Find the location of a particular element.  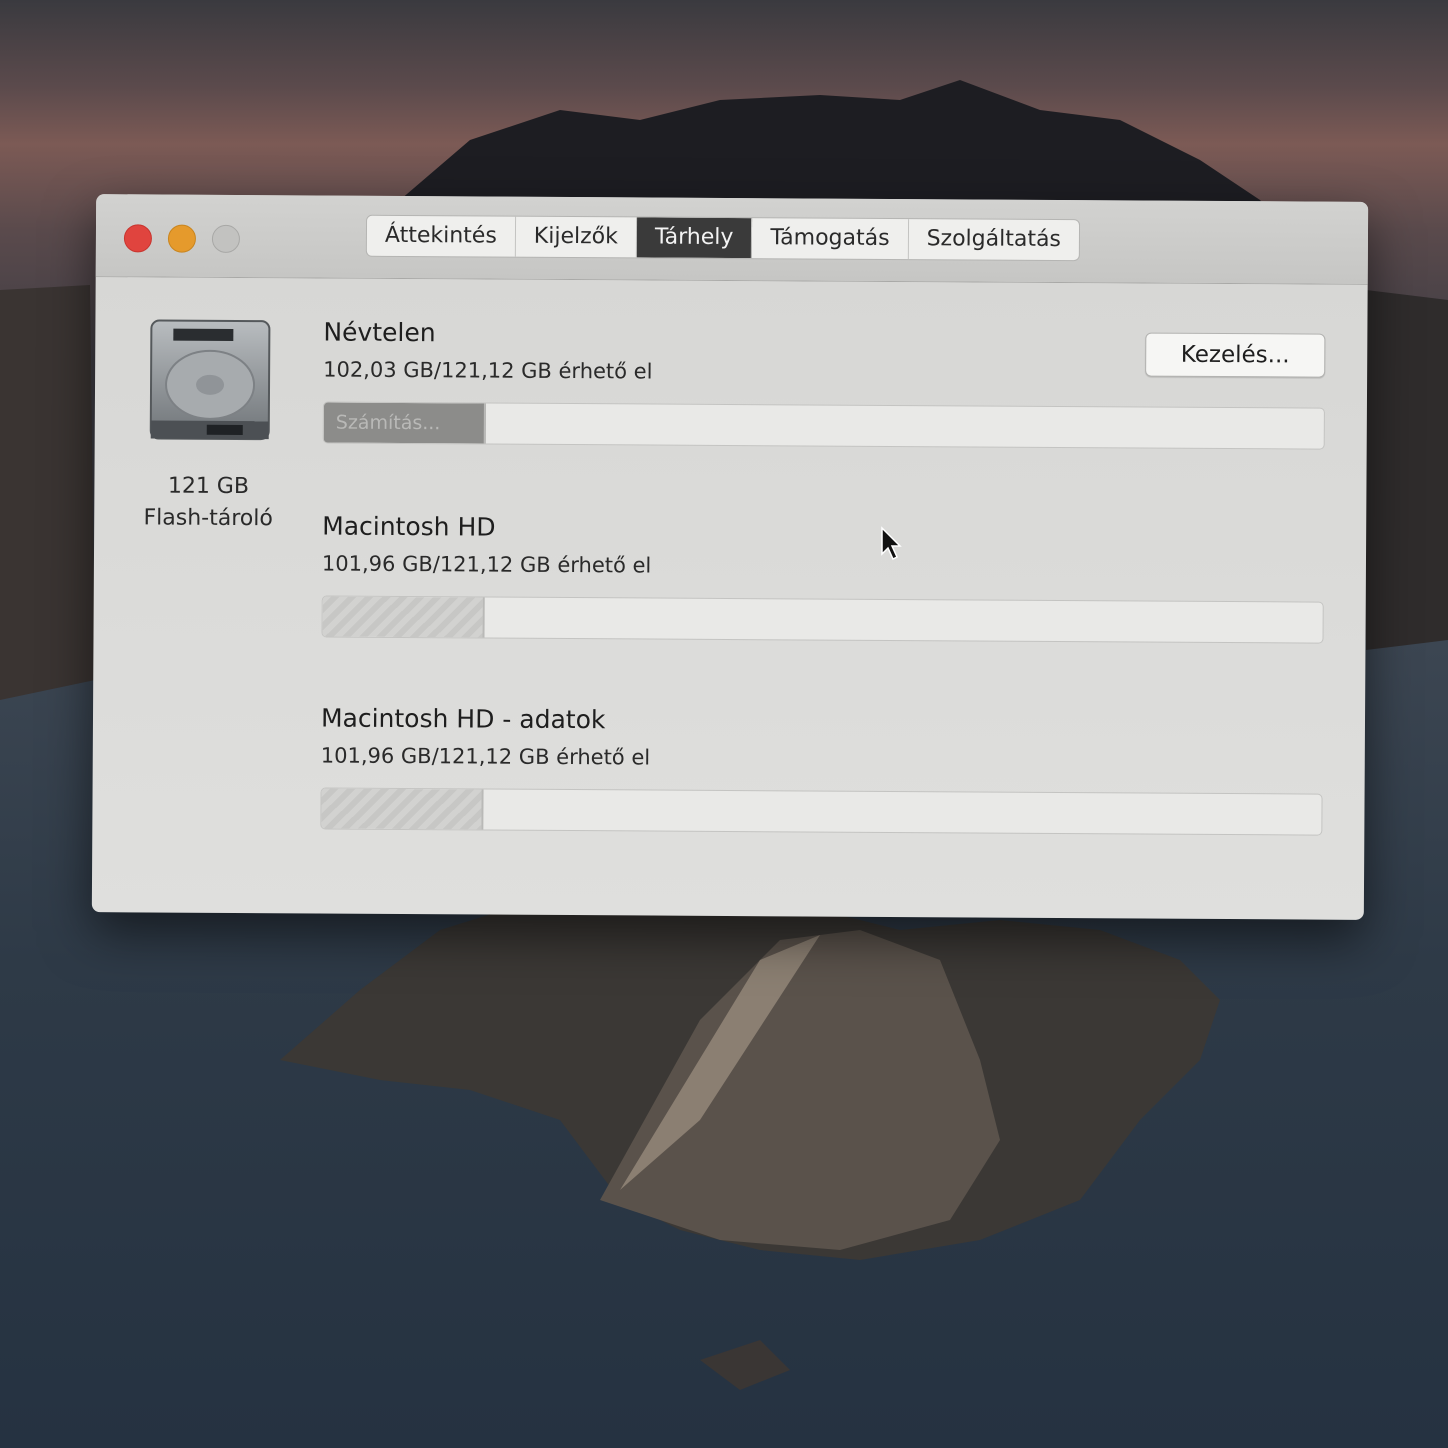

volume-name: Névtelen is located at coordinates (379, 332).